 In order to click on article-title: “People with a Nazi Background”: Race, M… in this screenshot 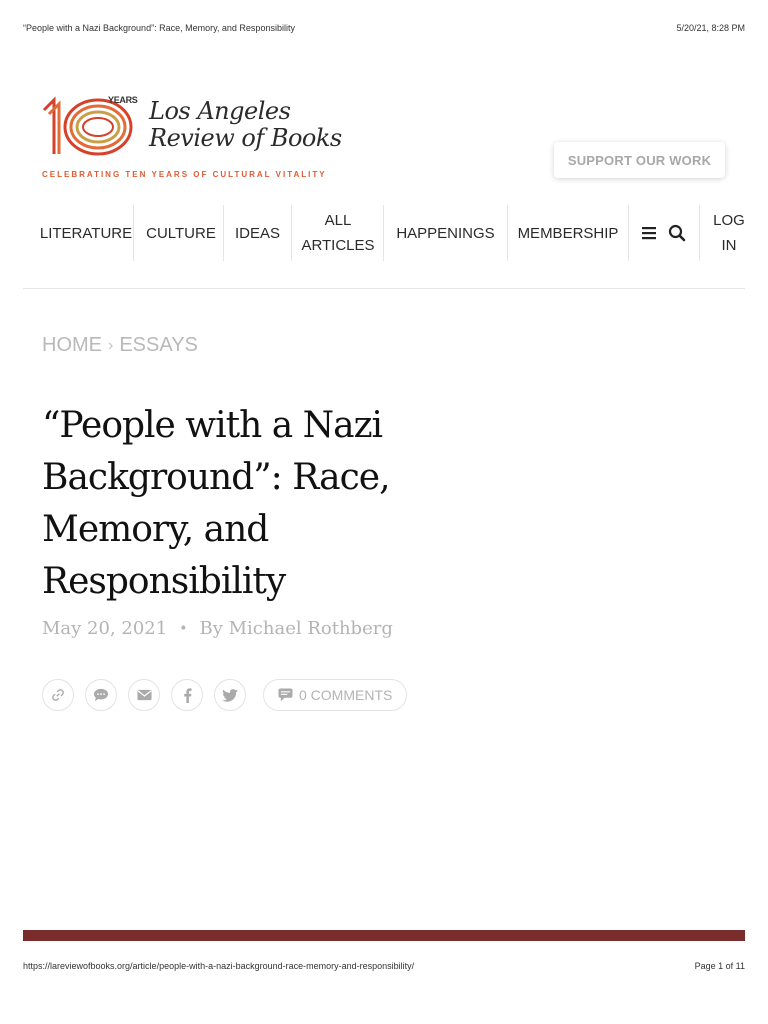, I will do `click(216, 503)`.